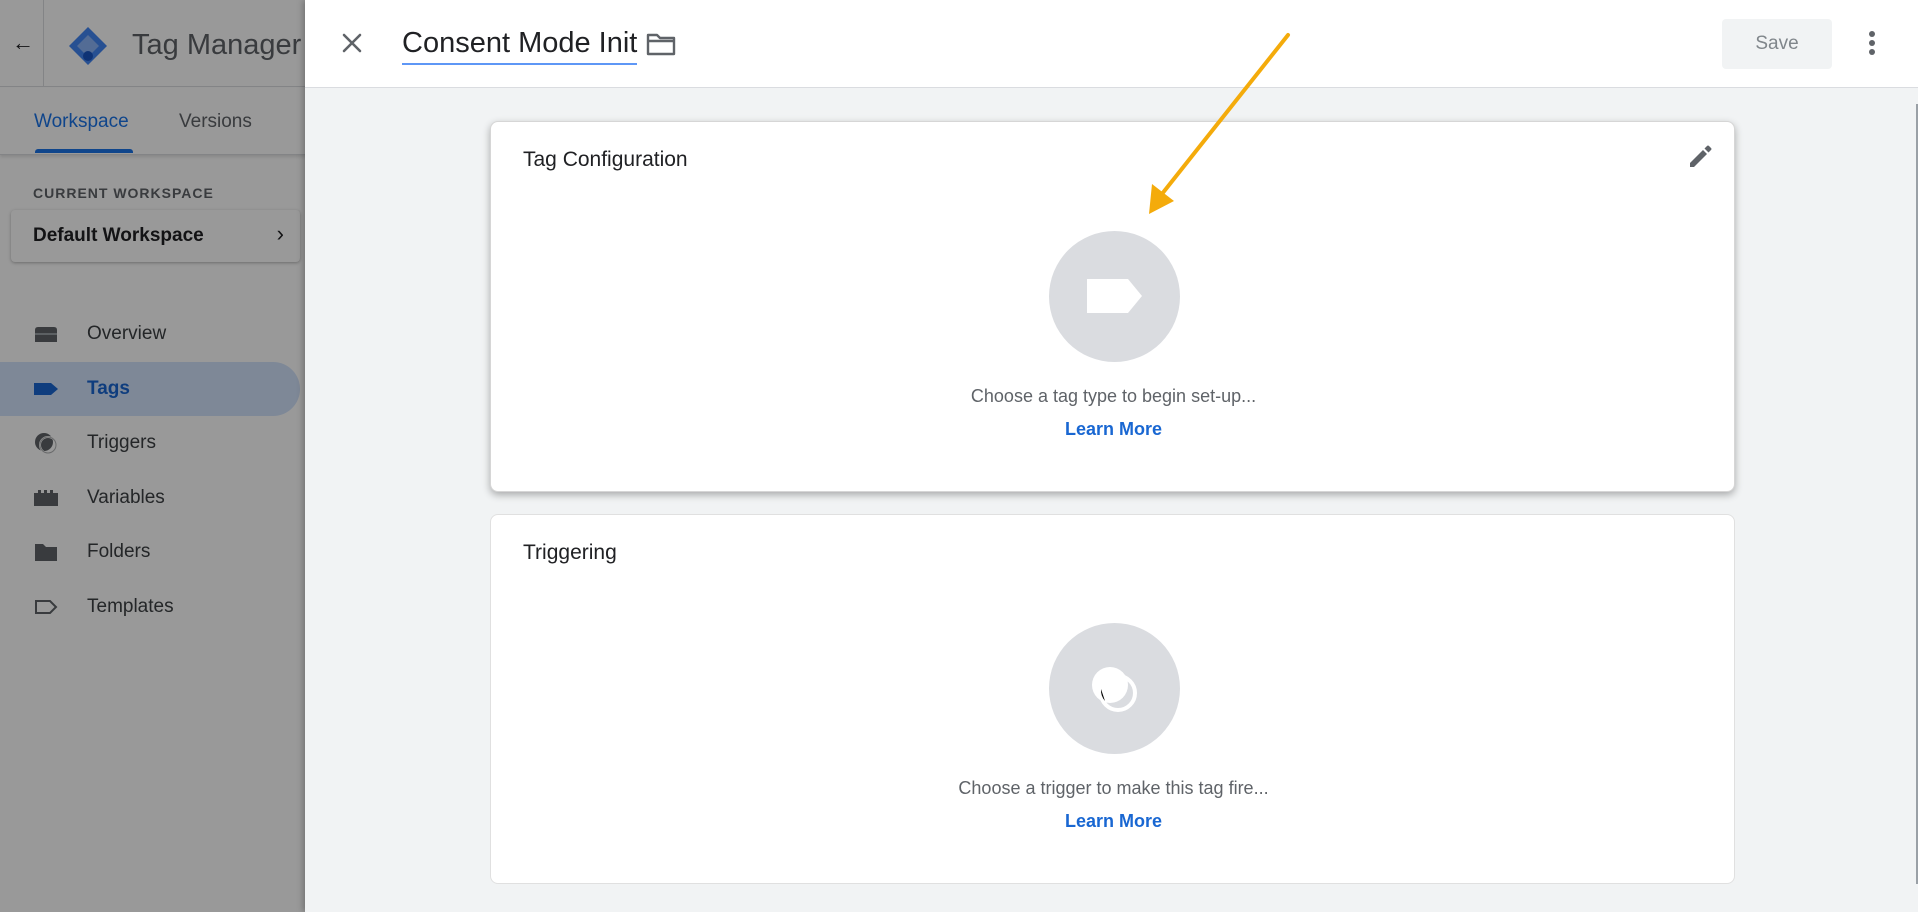 This screenshot has width=1918, height=912. I want to click on save-button: Save, so click(1777, 44).